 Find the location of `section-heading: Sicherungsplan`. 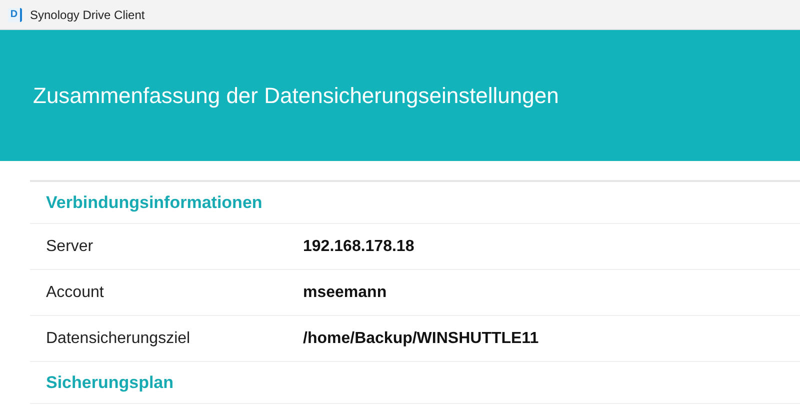

section-heading: Sicherungsplan is located at coordinates (110, 383).